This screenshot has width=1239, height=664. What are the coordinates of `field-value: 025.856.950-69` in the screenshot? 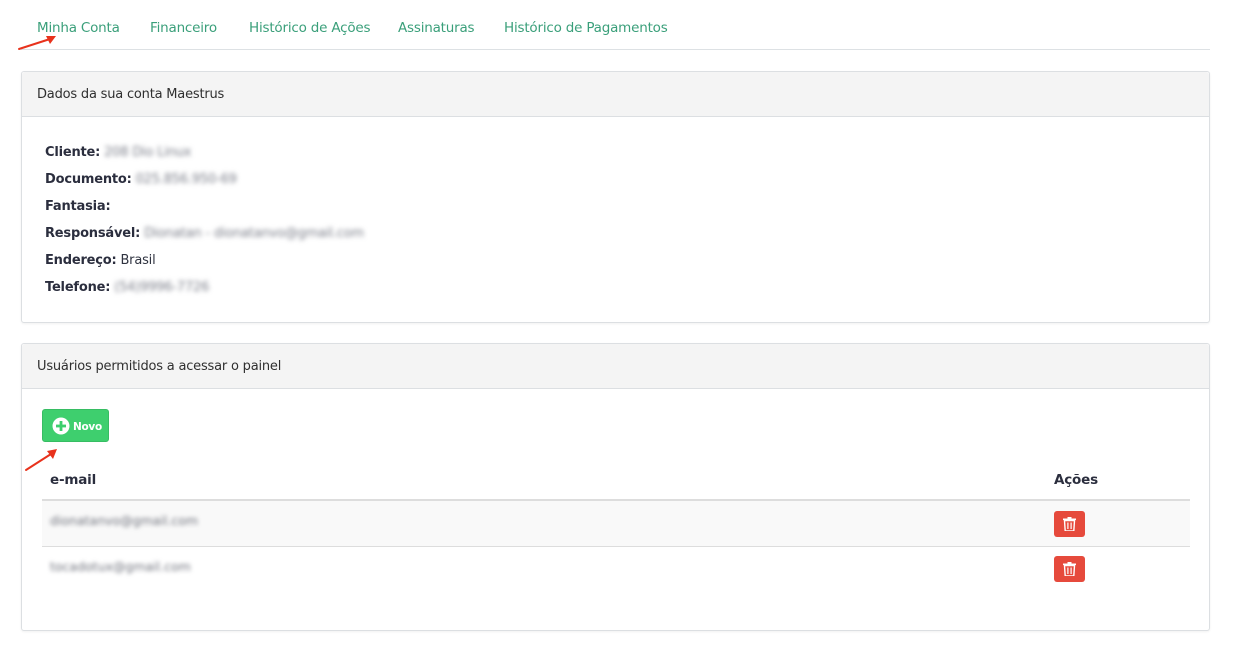 It's located at (186, 179).